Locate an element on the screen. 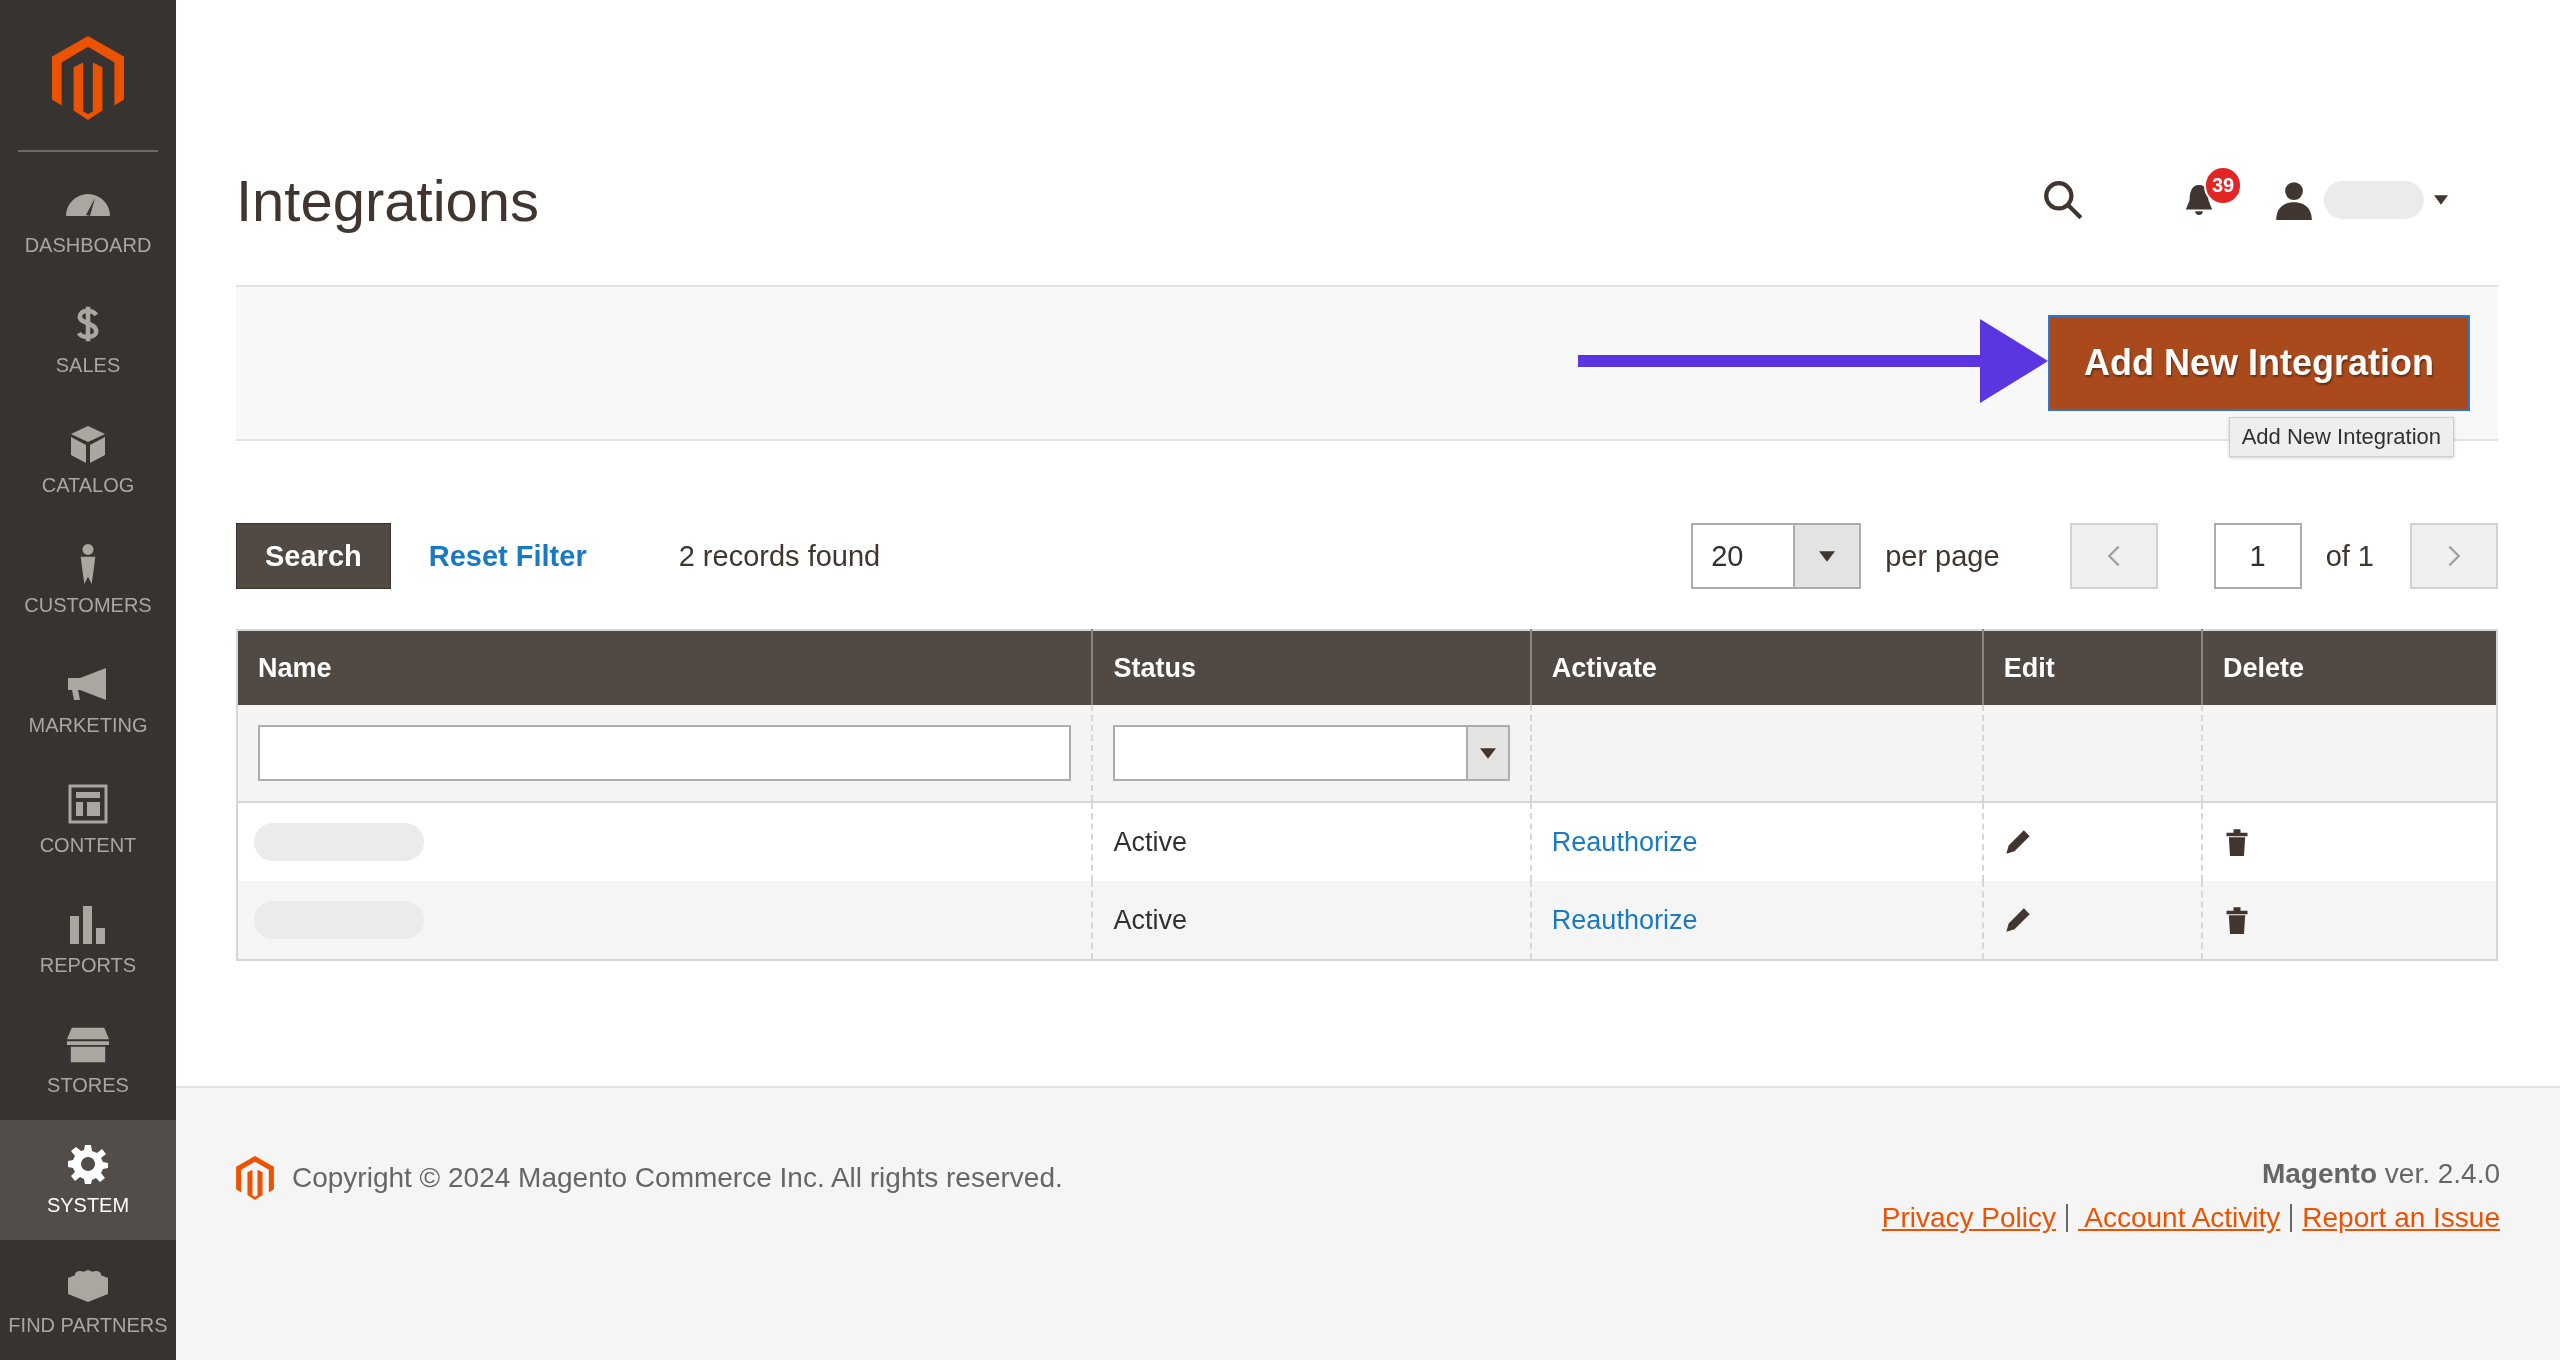  notification-badge: 39 is located at coordinates (2223, 185).